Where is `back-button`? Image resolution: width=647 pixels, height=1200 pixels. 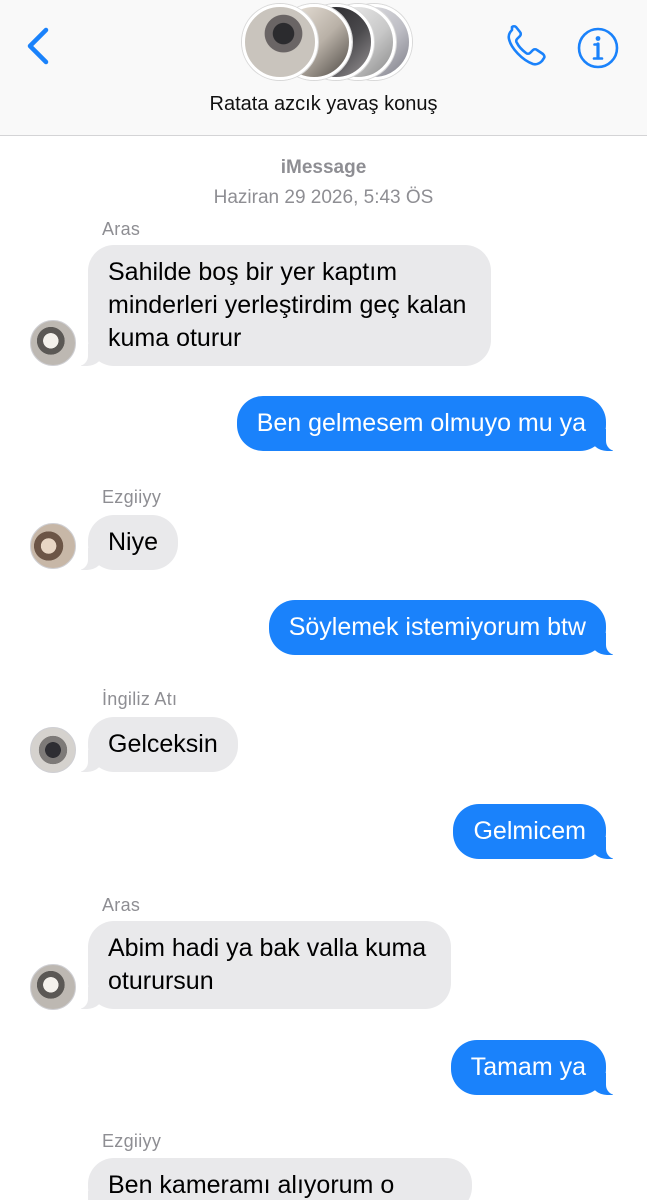 back-button is located at coordinates (39, 46).